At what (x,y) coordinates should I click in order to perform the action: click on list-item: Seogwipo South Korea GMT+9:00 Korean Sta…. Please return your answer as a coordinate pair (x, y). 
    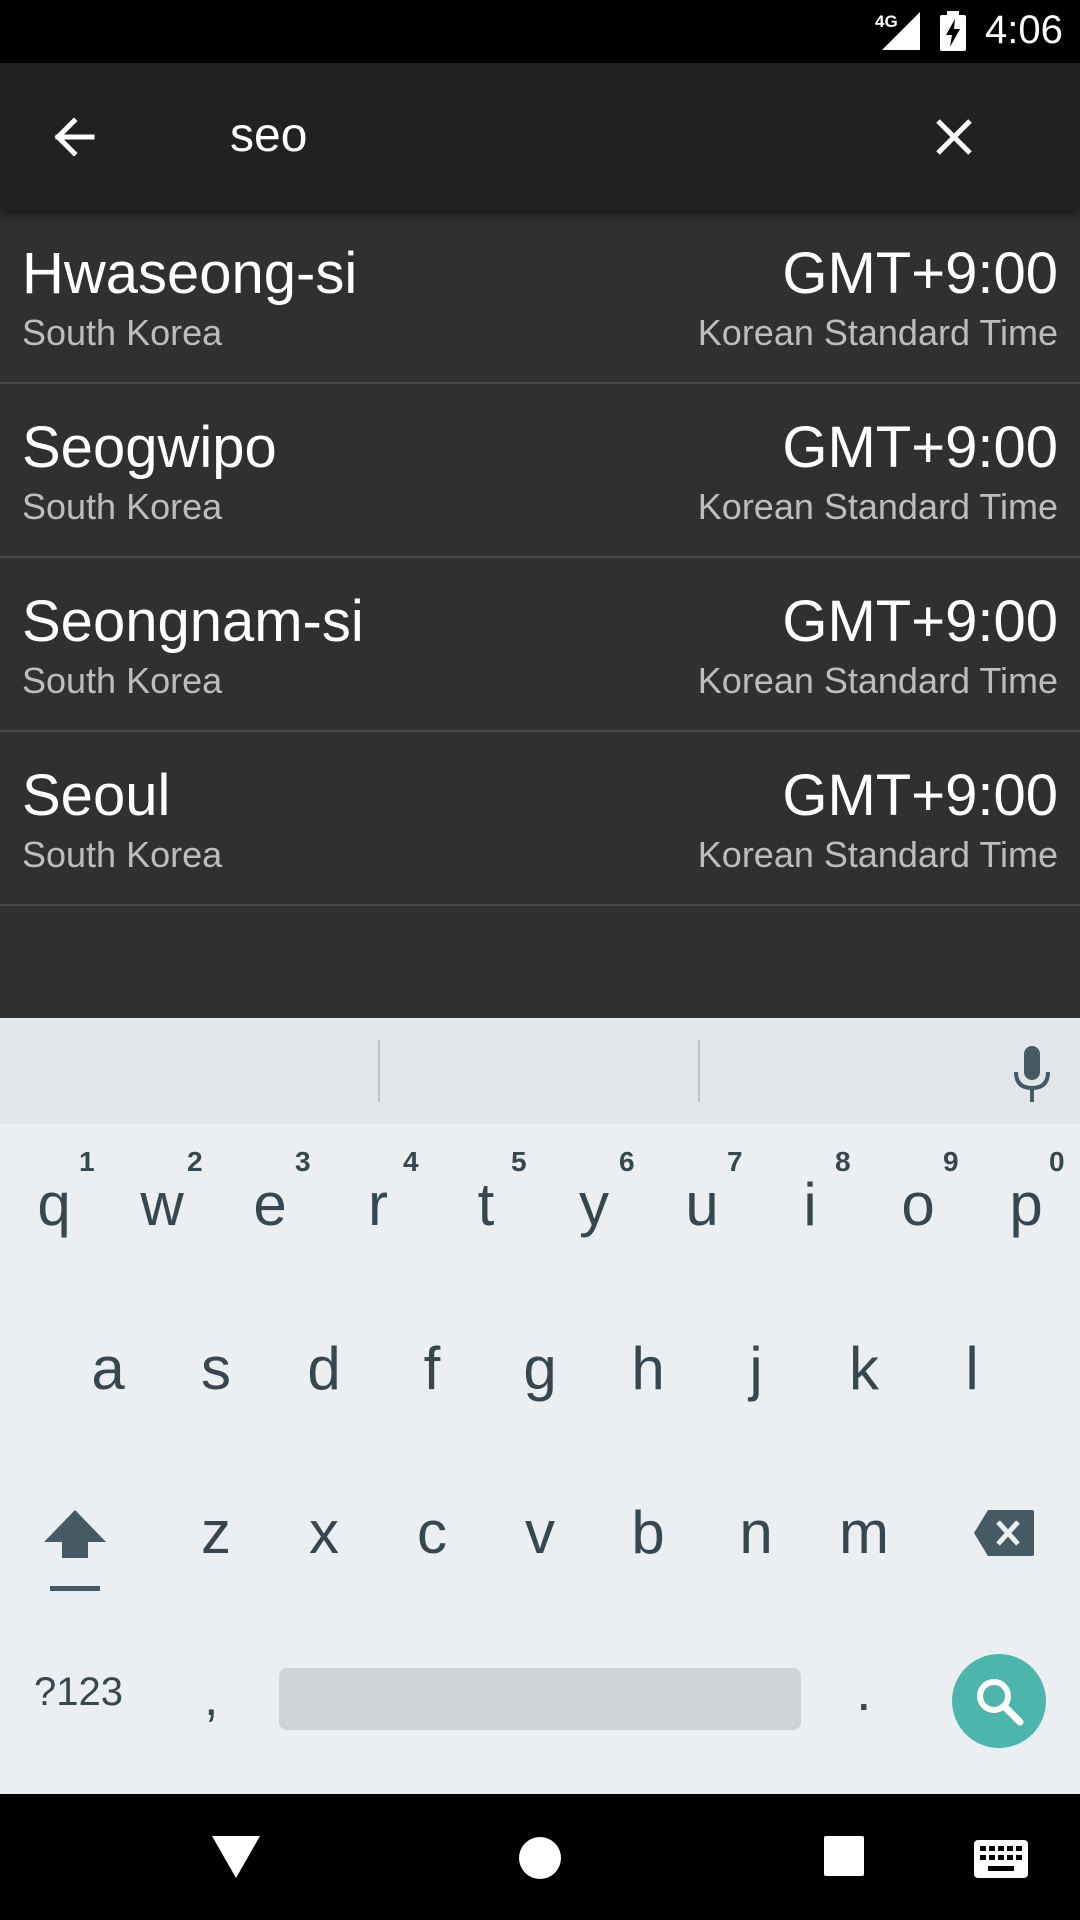
    Looking at the image, I should click on (540, 471).